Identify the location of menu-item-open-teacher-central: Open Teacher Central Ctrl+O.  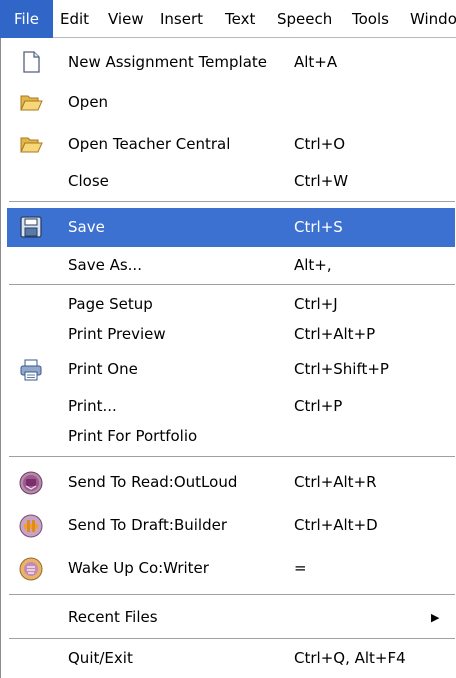
(231, 145).